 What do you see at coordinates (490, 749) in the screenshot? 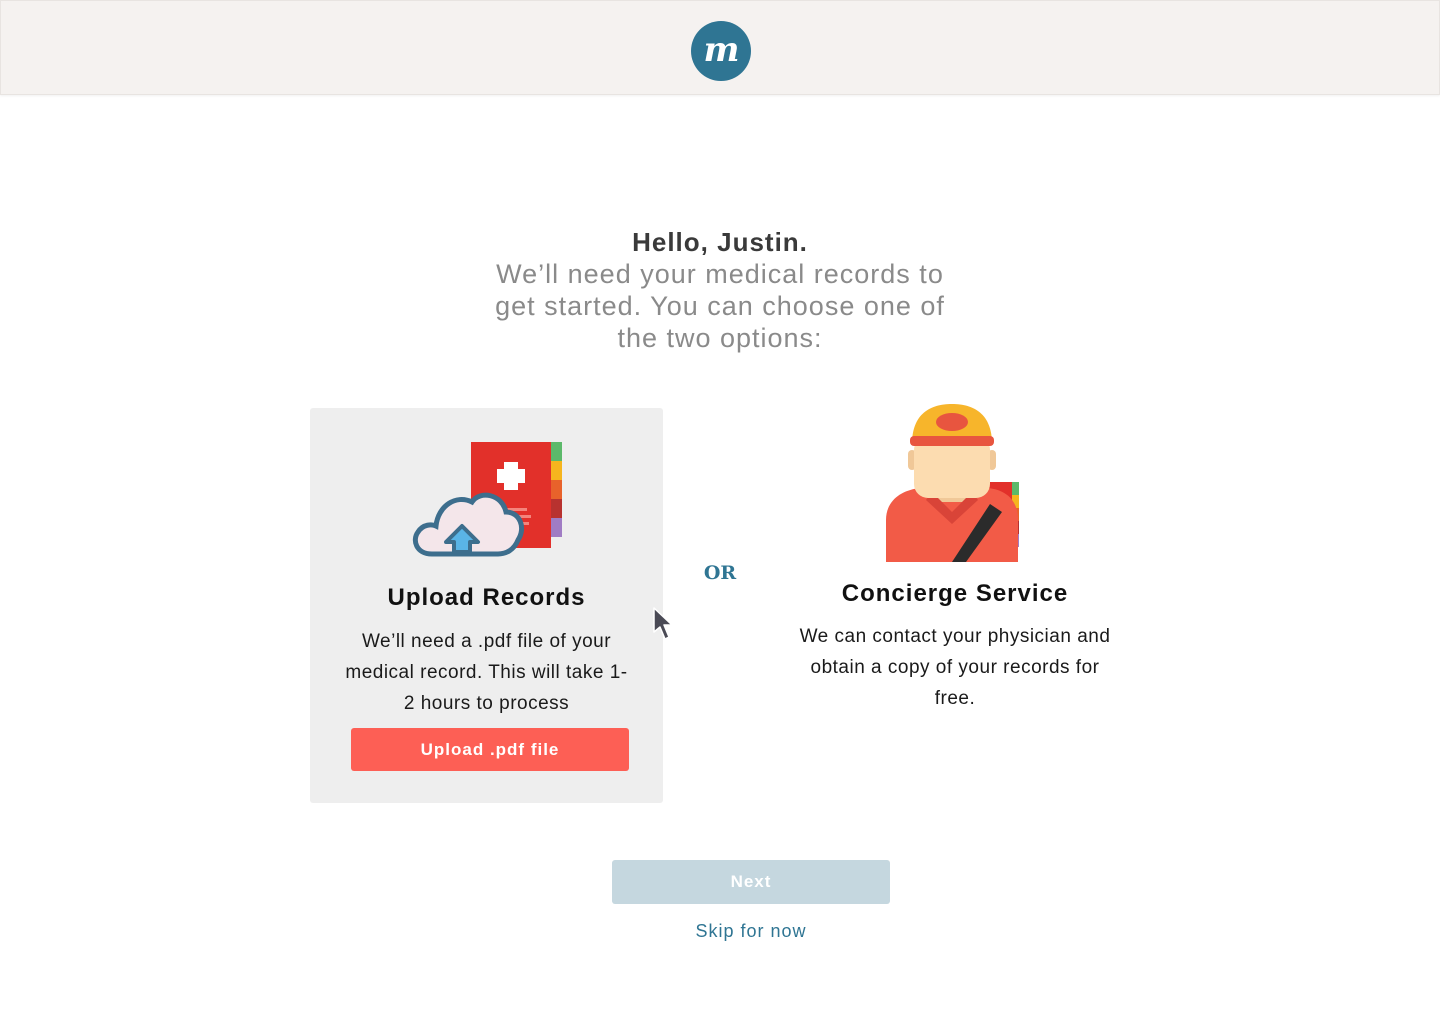
I see `upload-pdf-button: Upload .pdf file` at bounding box center [490, 749].